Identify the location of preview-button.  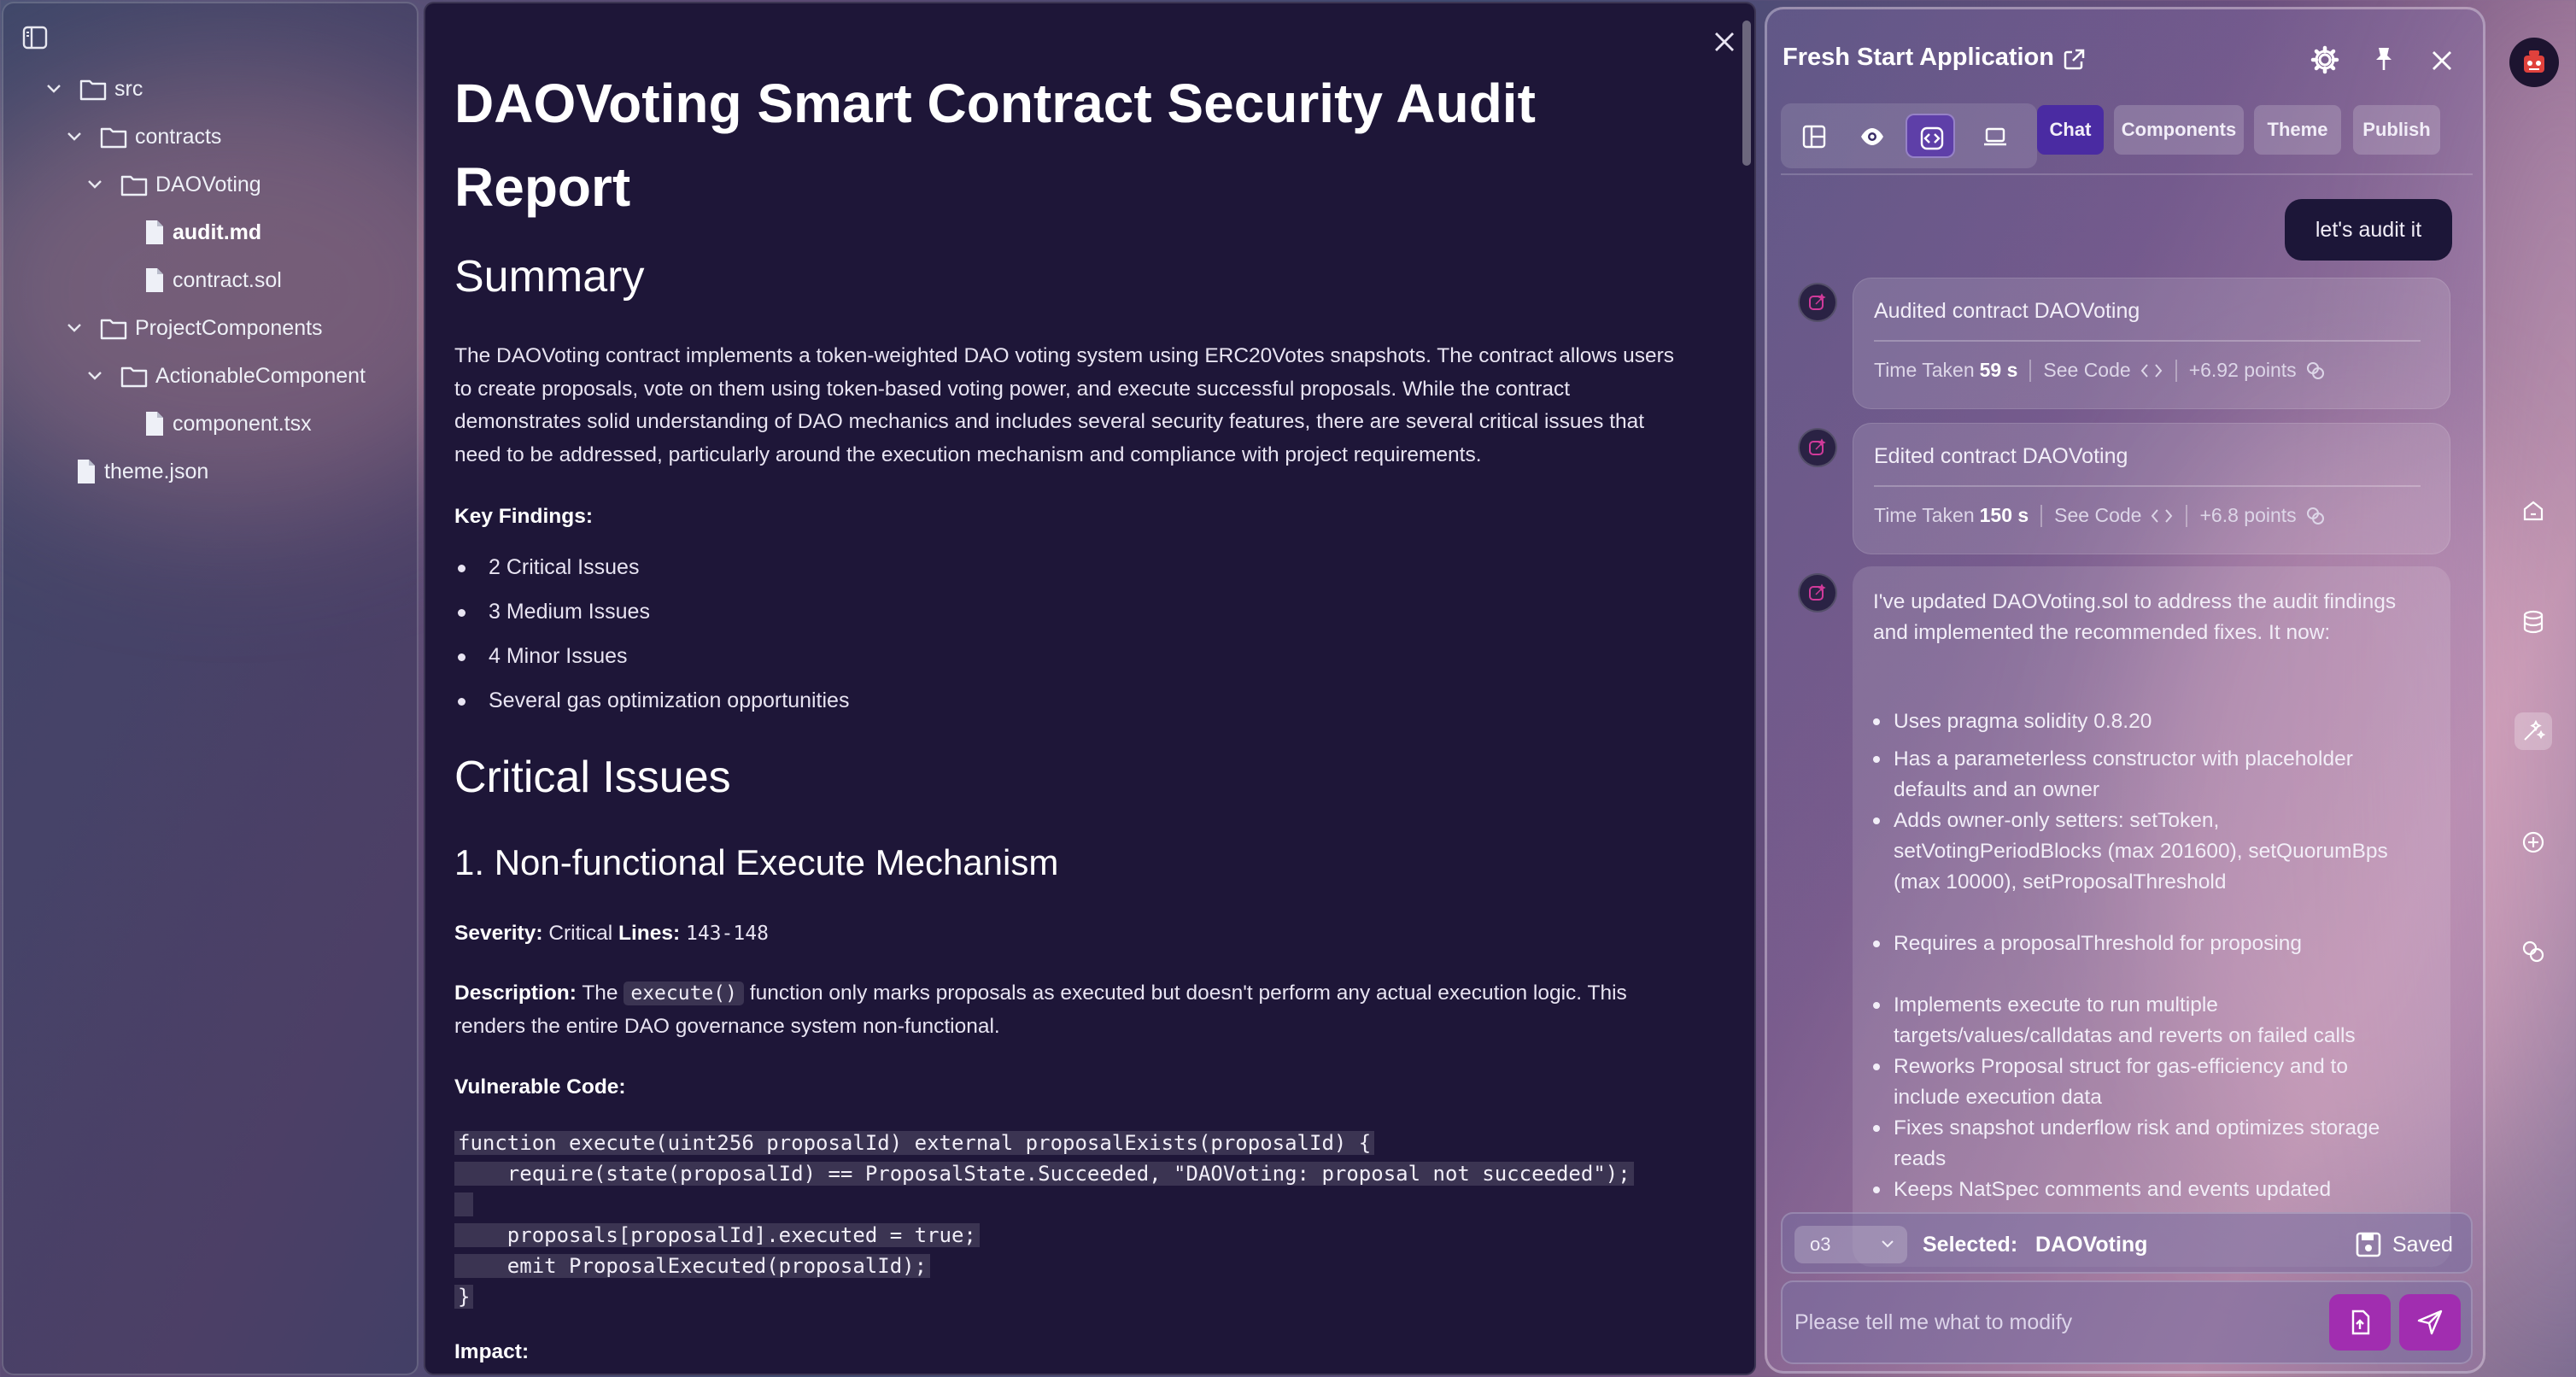
(1872, 136).